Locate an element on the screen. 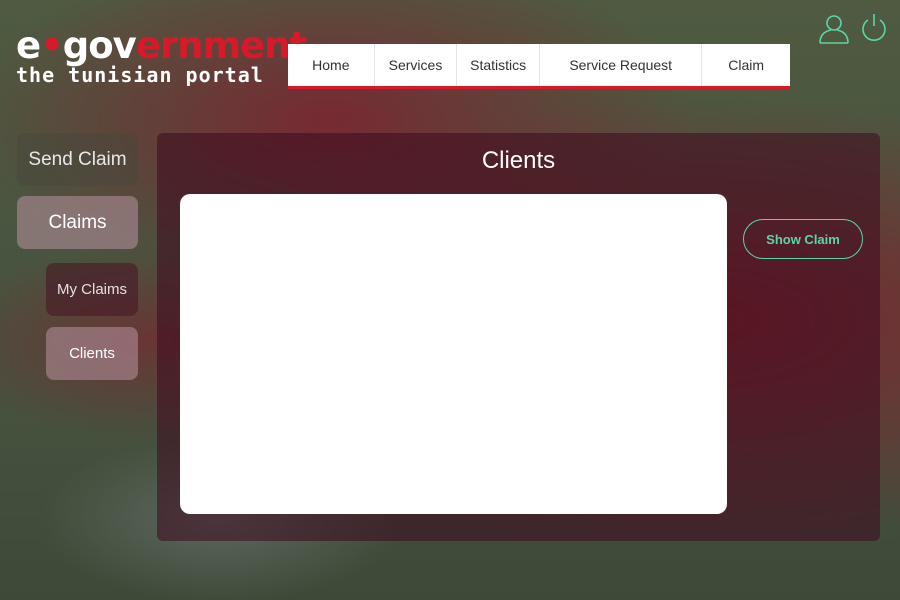 Image resolution: width=900 pixels, height=600 pixels. my-claims-button: My Claims is located at coordinates (92, 289).